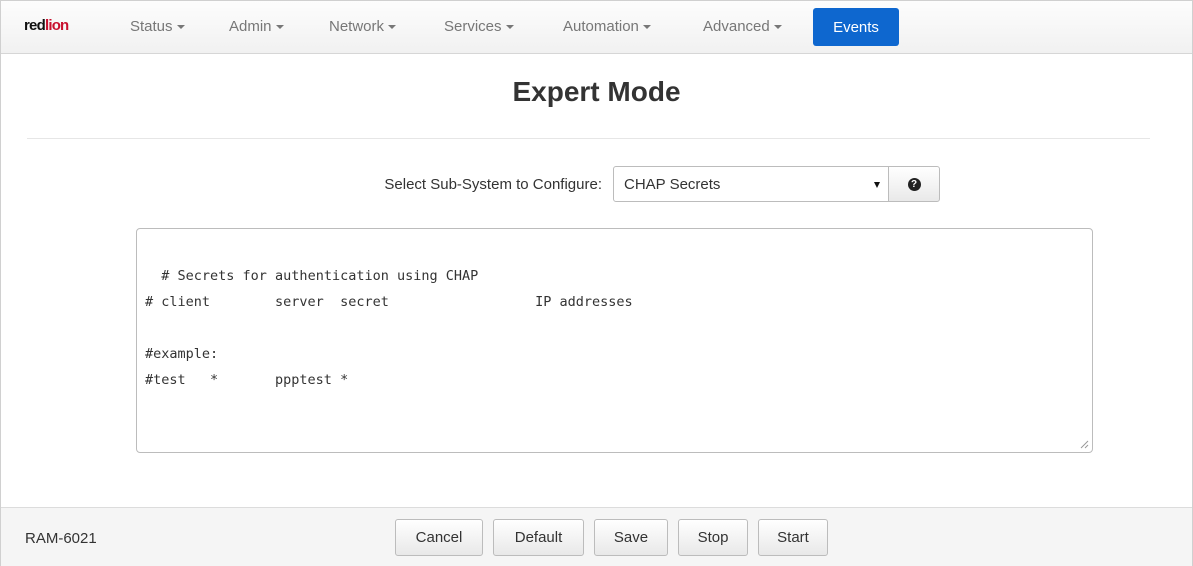 This screenshot has width=1193, height=566. Describe the element at coordinates (742, 26) in the screenshot. I see `nav-advanced: Advanced` at that location.